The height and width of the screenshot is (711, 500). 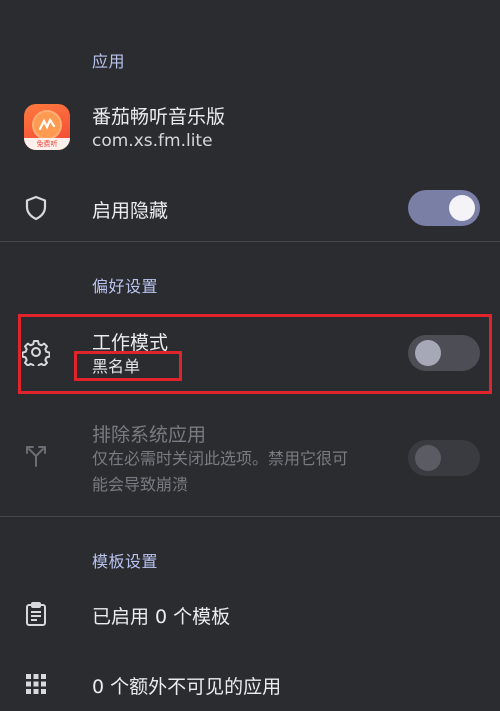 I want to click on exclude-system-label: 排除系统应用, so click(x=149, y=435).